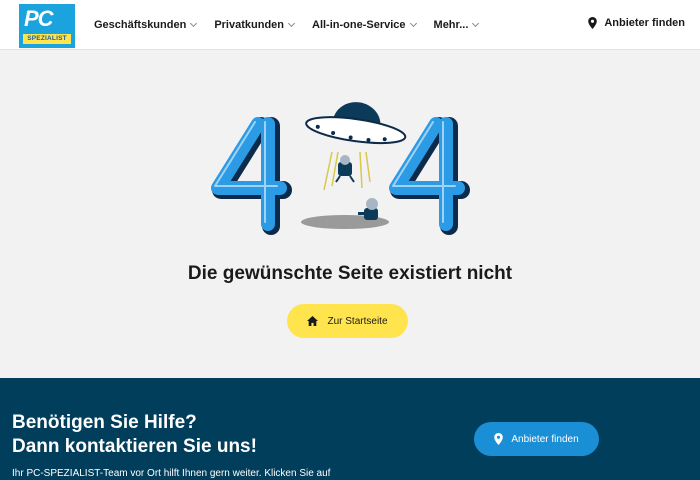 This screenshot has width=700, height=480. Describe the element at coordinates (39, 18) in the screenshot. I see `logo-wordmark: PC` at that location.